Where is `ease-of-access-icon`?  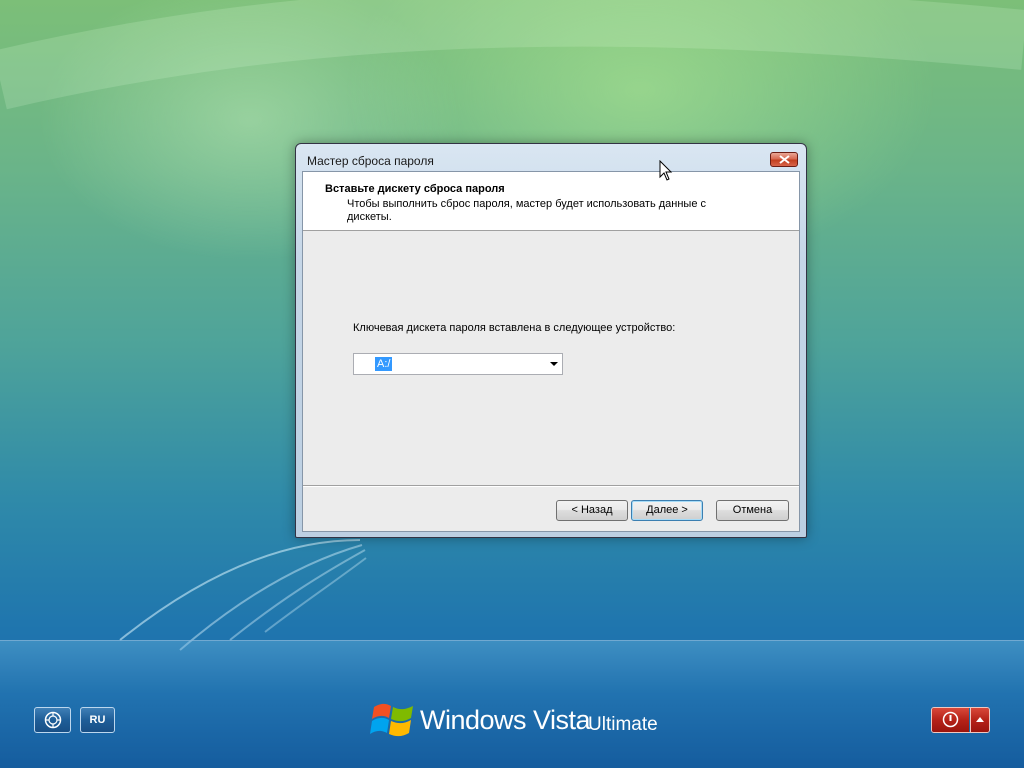
ease-of-access-icon is located at coordinates (53, 720).